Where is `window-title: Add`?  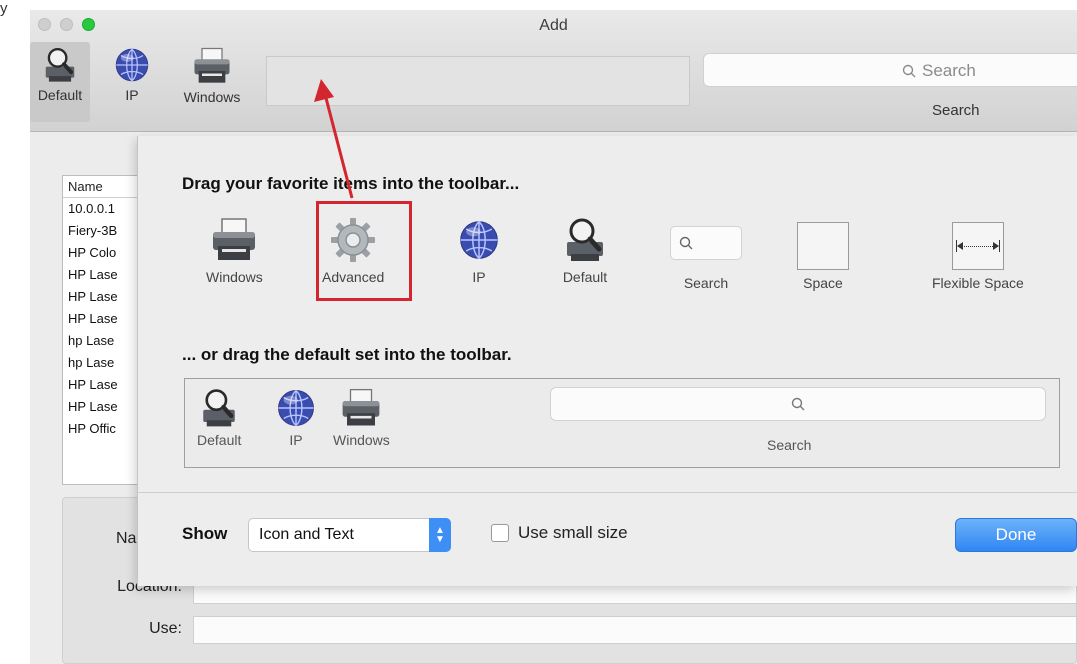
window-title: Add is located at coordinates (553, 25).